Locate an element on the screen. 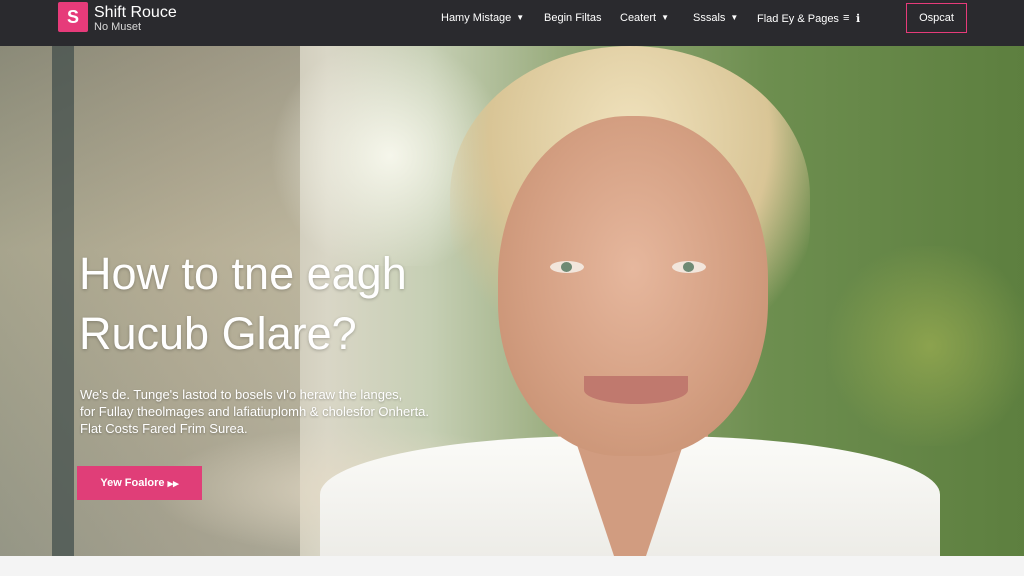 The width and height of the screenshot is (1024, 576). menu-label: Hamy Mistage is located at coordinates (476, 18).